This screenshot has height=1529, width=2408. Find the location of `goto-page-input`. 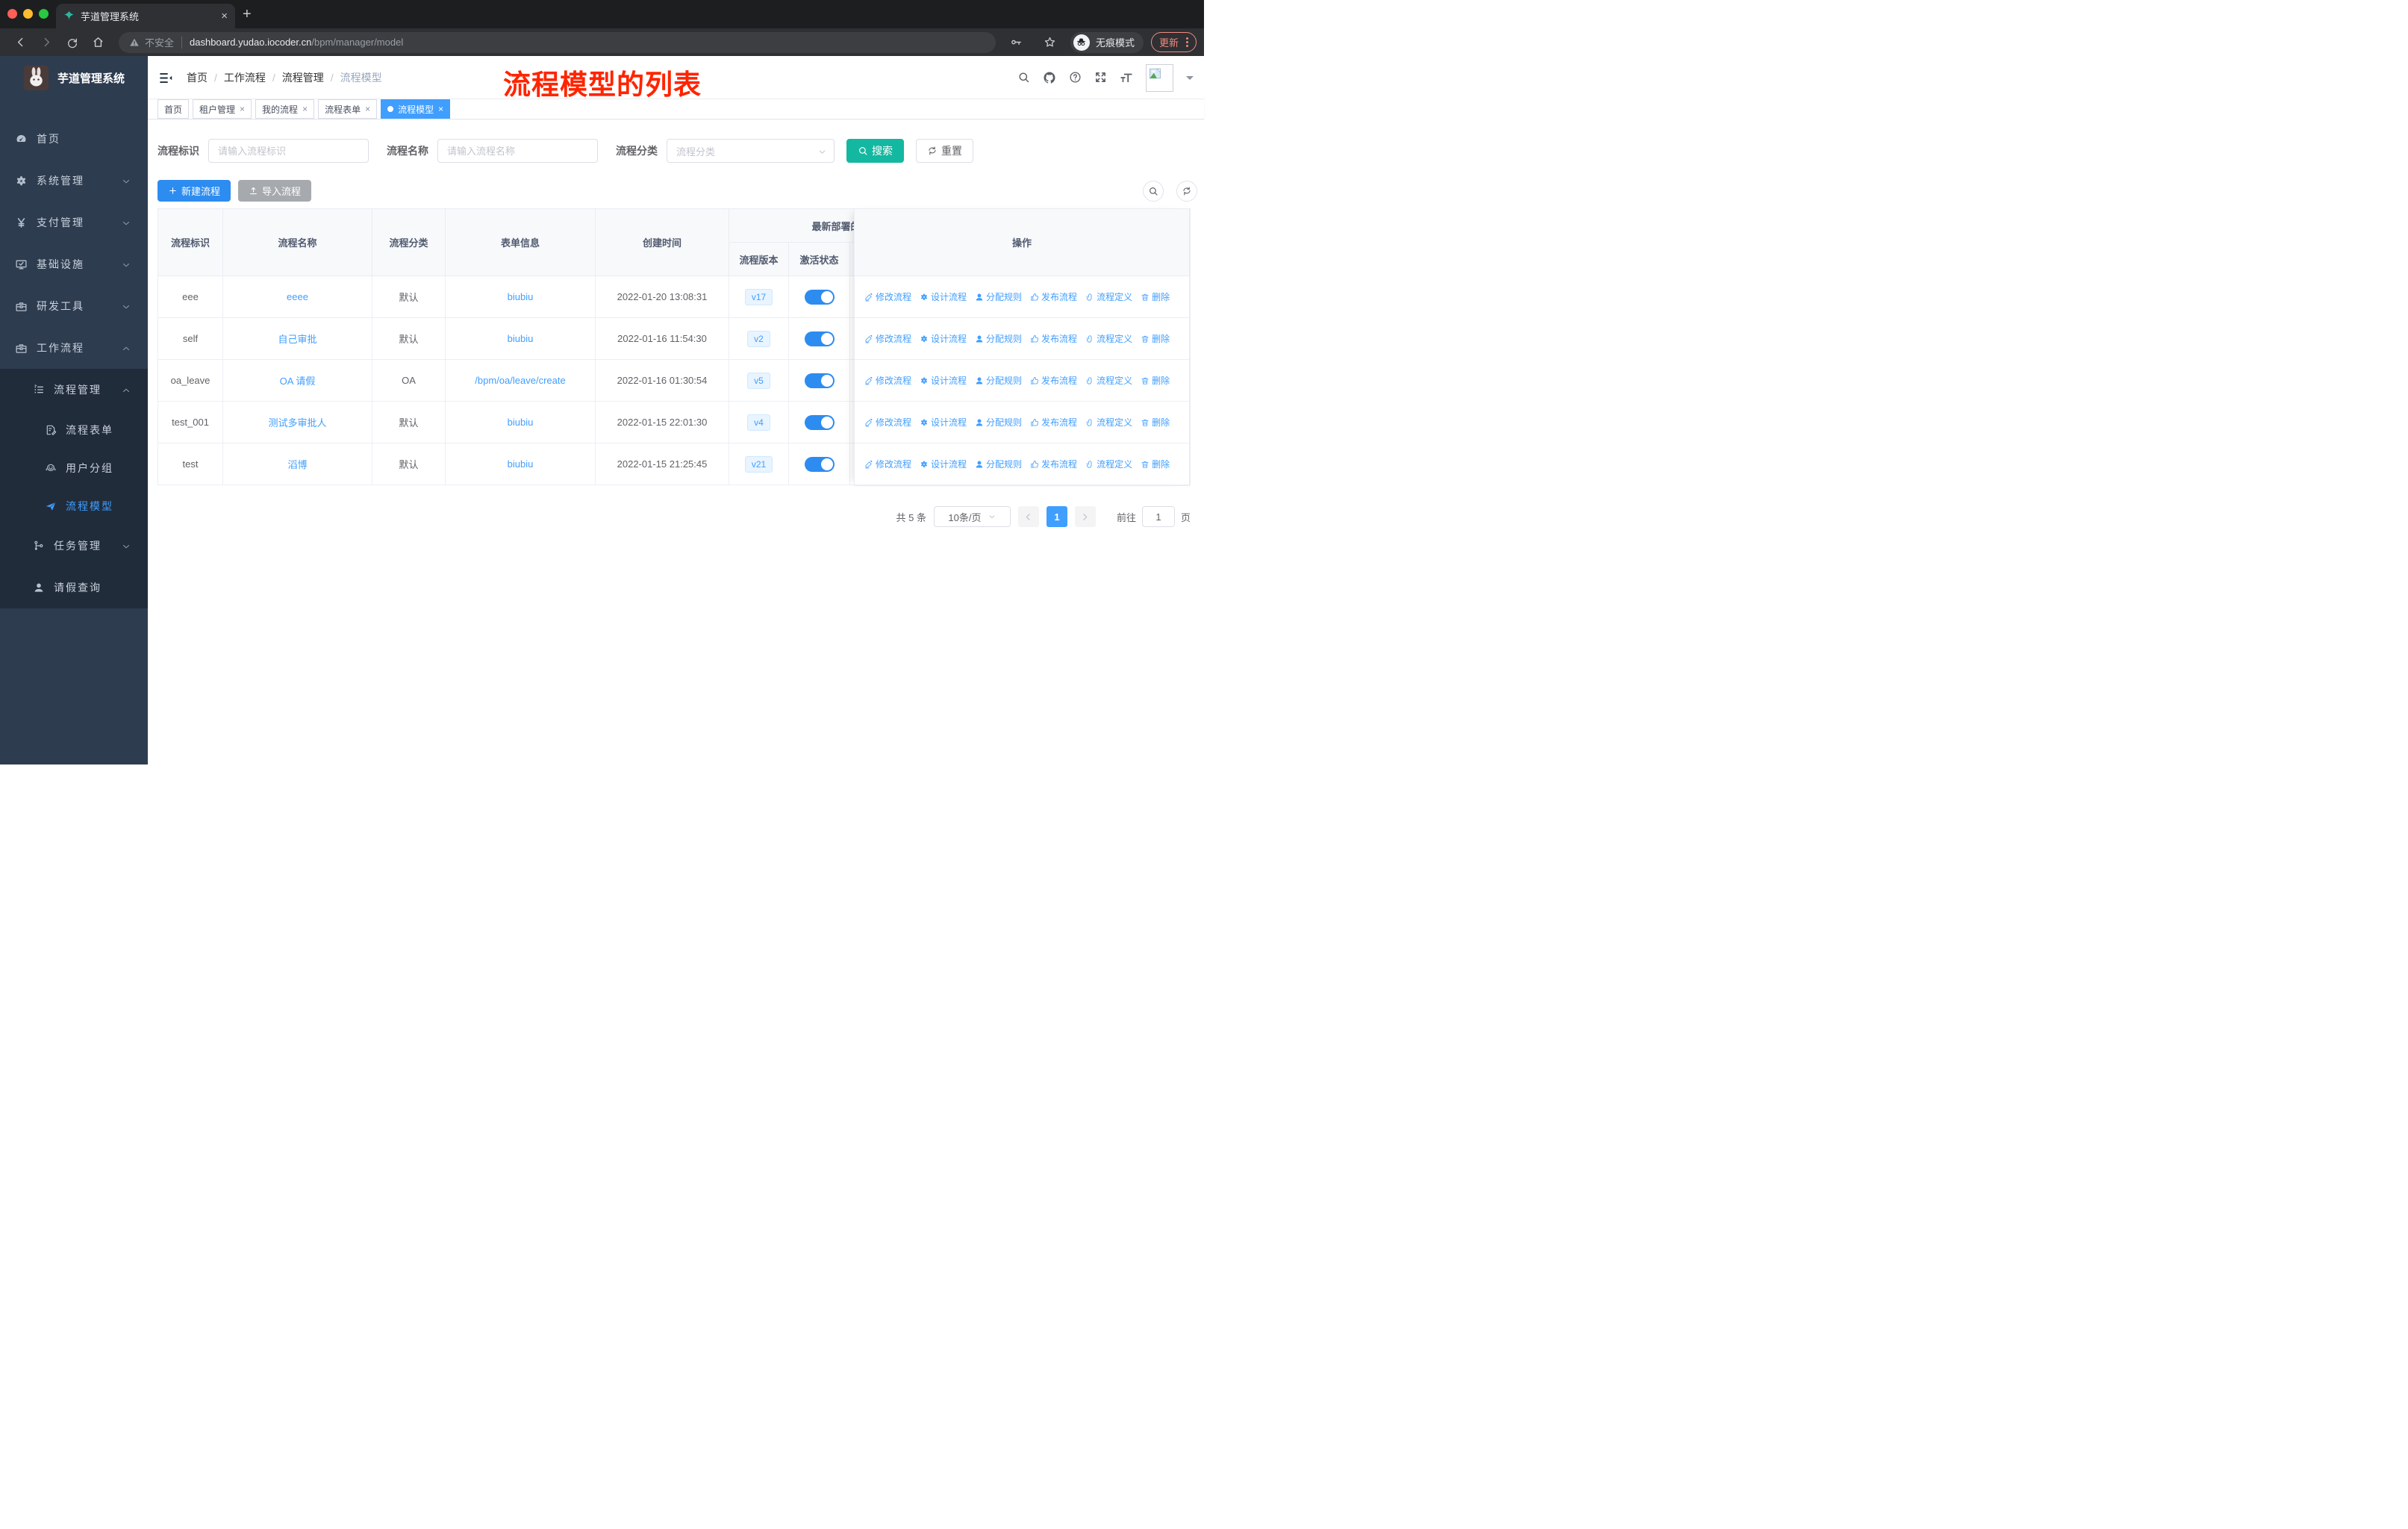

goto-page-input is located at coordinates (1158, 516).